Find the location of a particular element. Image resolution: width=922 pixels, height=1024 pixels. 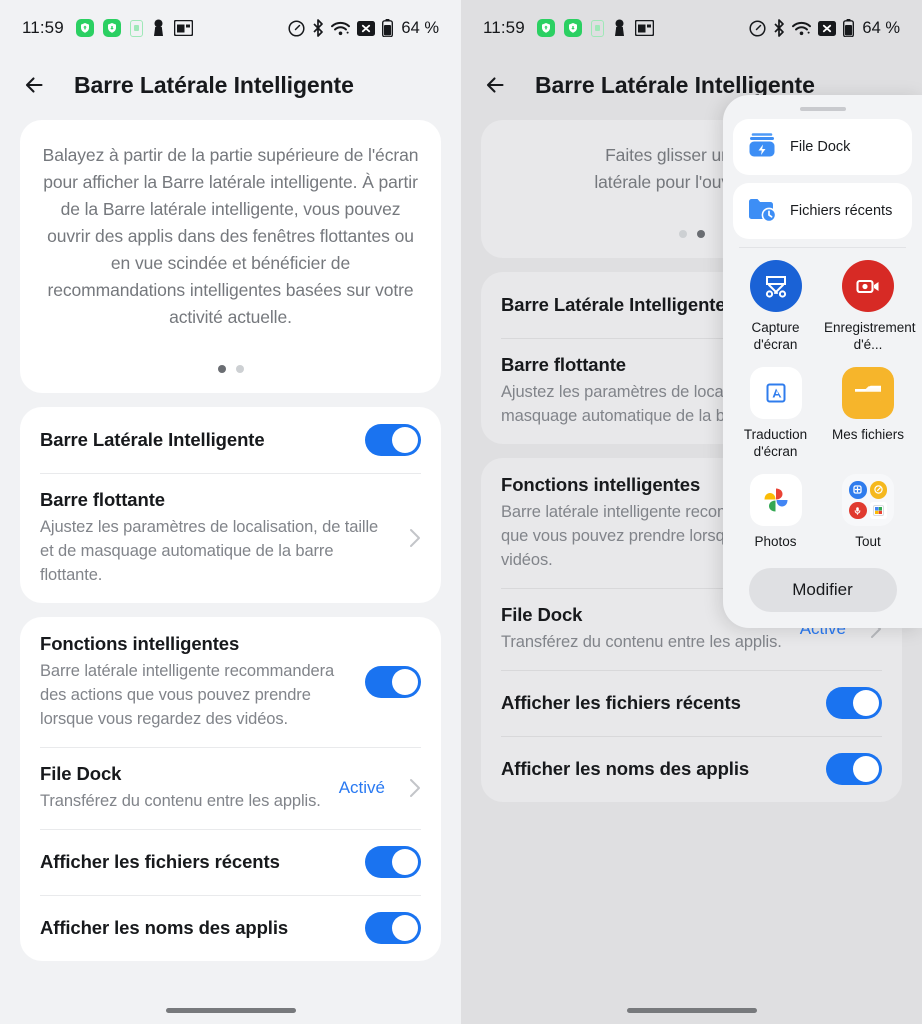

smart-sidebar-toggle is located at coordinates (393, 440).